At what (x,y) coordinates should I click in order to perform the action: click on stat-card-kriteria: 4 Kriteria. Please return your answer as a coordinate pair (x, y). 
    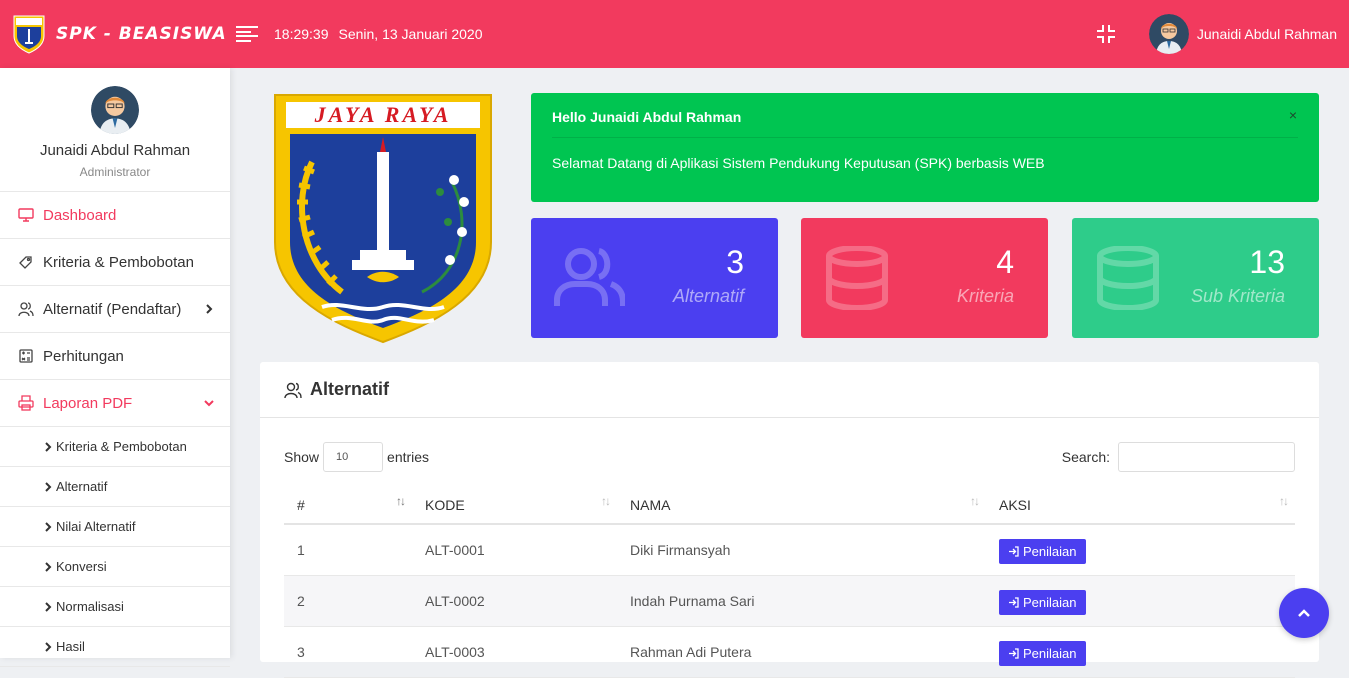
    Looking at the image, I should click on (924, 278).